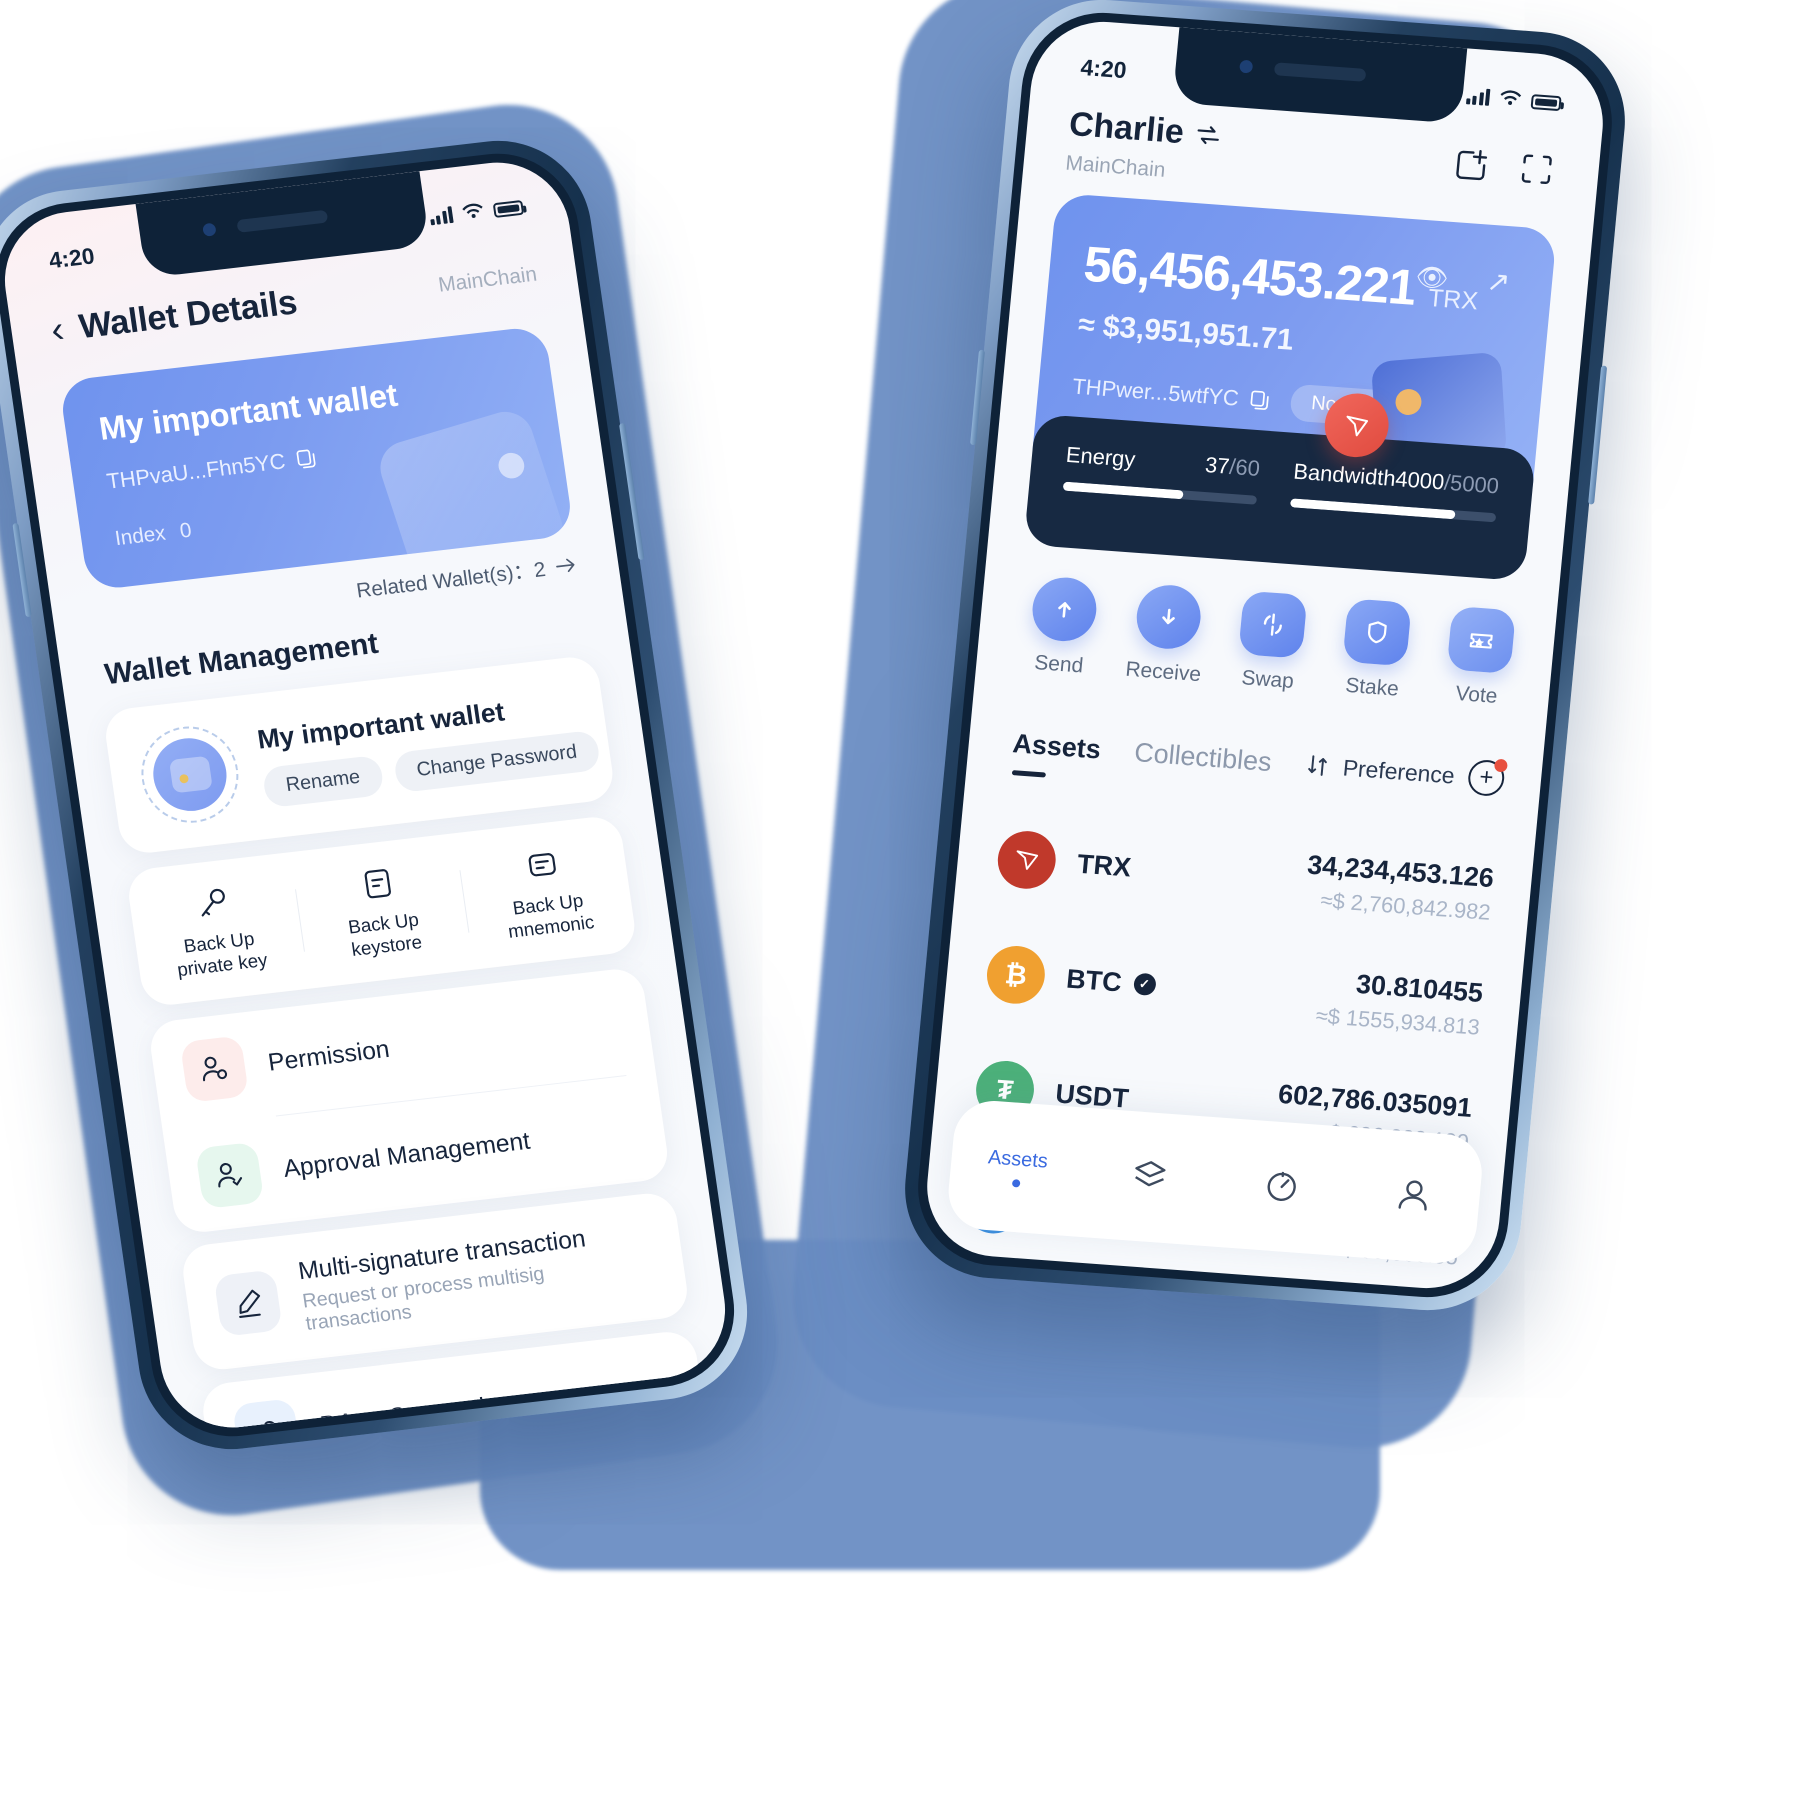 This screenshot has height=1800, width=1800. Describe the element at coordinates (1397, 1021) in the screenshot. I see `asset-usd: ≈$ 1555,934.813` at that location.